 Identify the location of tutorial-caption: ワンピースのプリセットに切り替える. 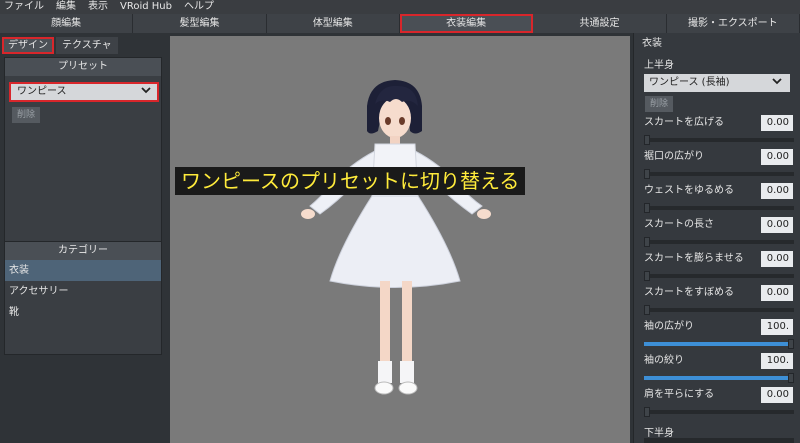
(350, 181).